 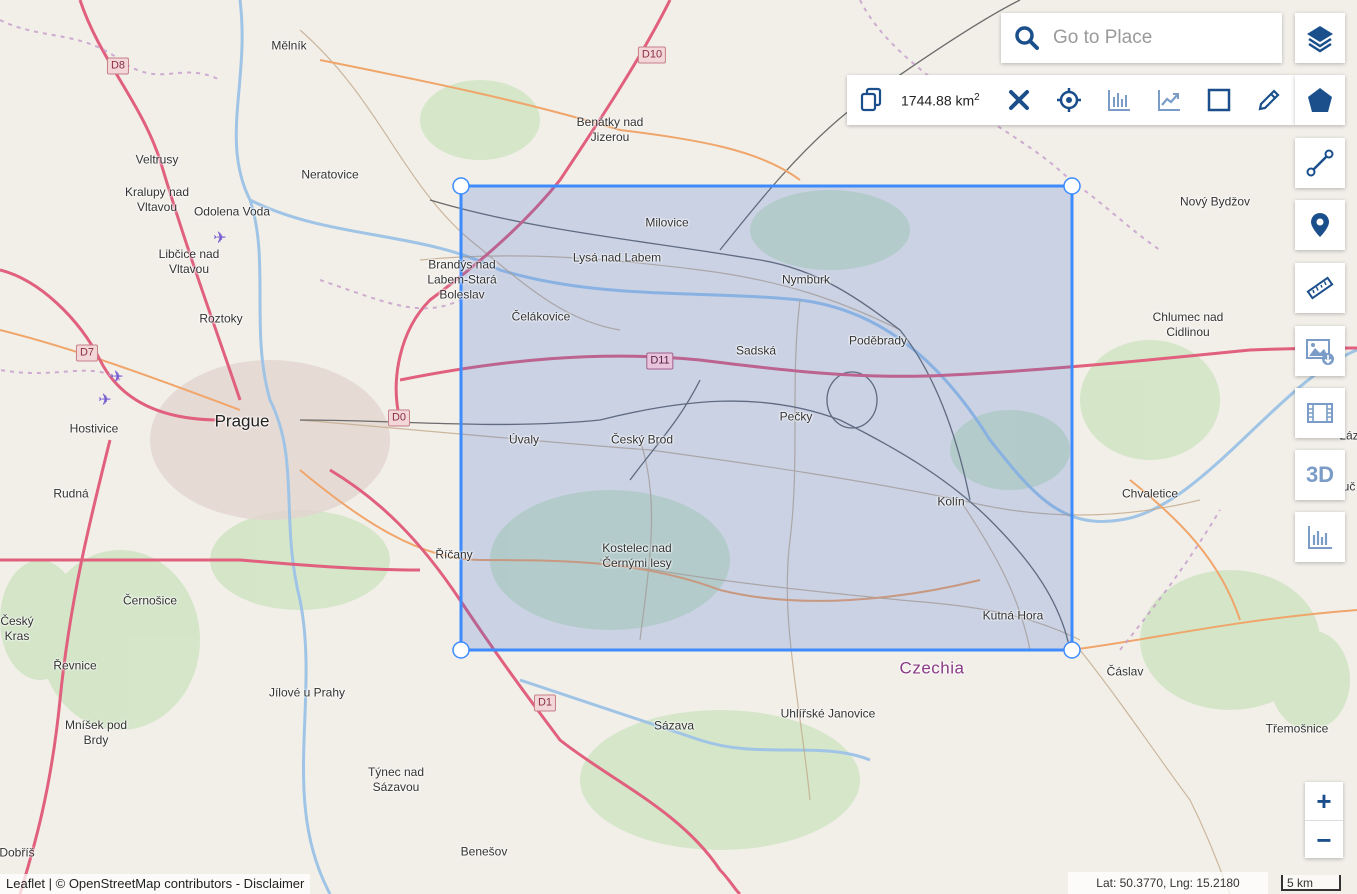 I want to click on line-button, so click(x=1320, y=163).